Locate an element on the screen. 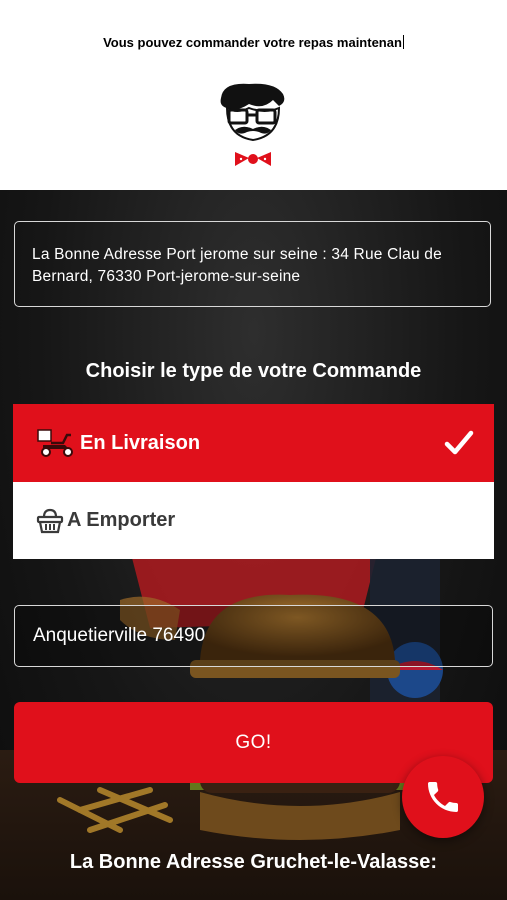 The image size is (507, 900). city-input is located at coordinates (253, 636).